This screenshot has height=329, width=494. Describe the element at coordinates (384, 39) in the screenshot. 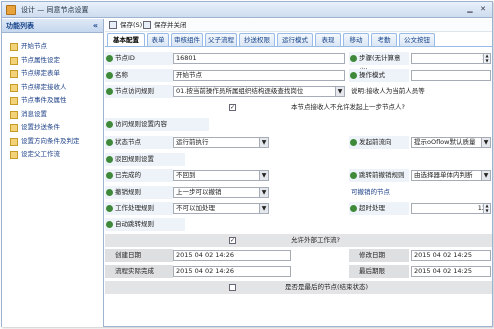

I see `tab-attendance: 考勤` at that location.